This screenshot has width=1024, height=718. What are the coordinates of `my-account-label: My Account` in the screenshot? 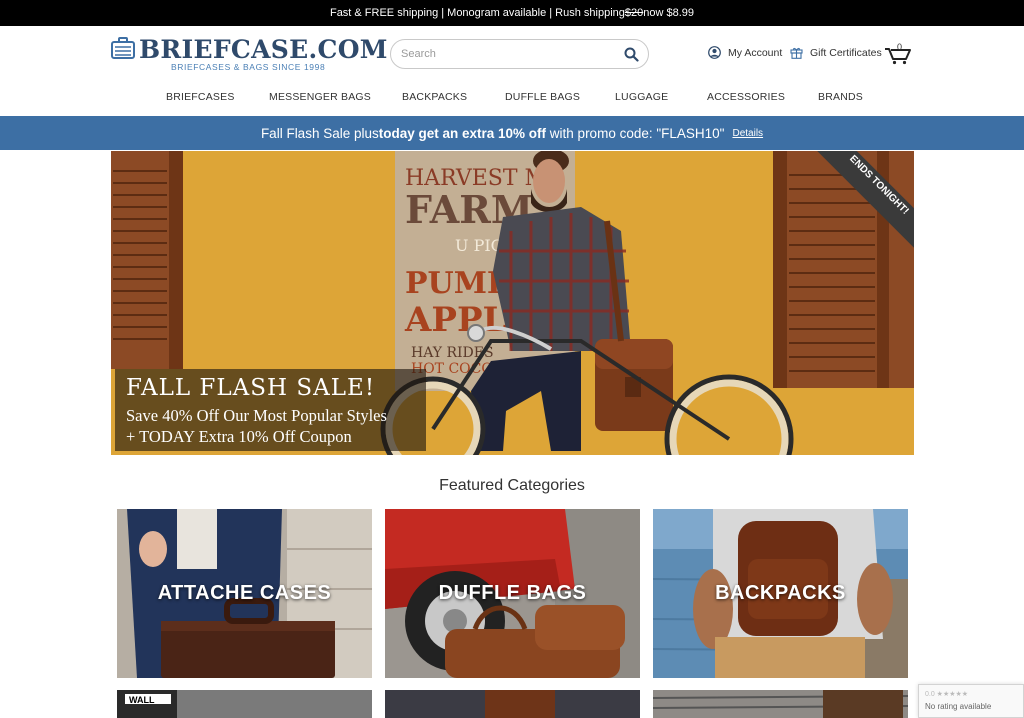 It's located at (755, 52).